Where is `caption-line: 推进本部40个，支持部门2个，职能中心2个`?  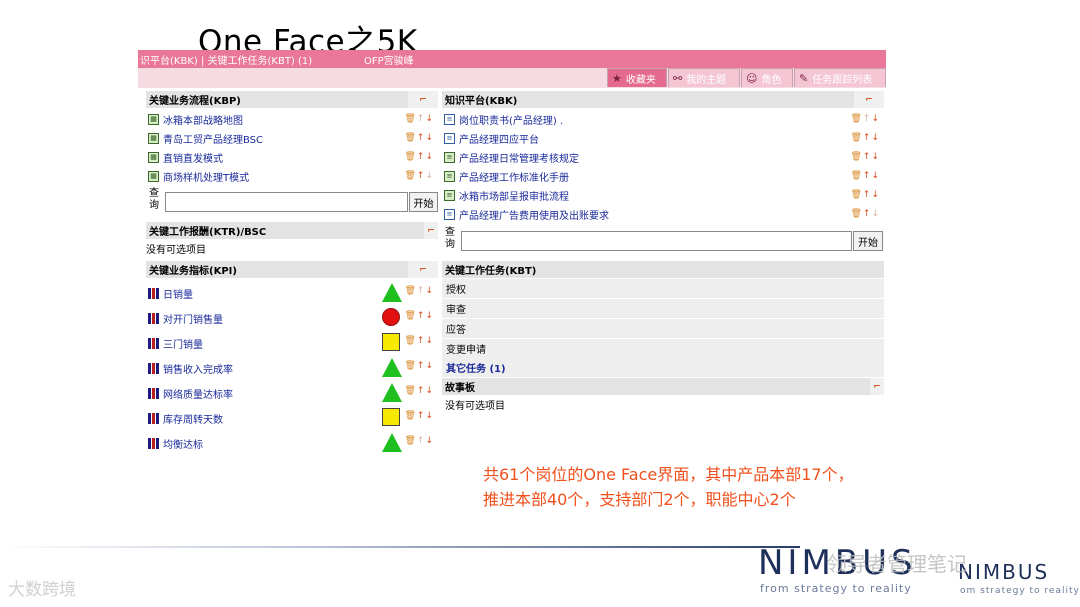
caption-line: 推进本部40个，支持部门2个，职能中心2个 is located at coordinates (639, 499).